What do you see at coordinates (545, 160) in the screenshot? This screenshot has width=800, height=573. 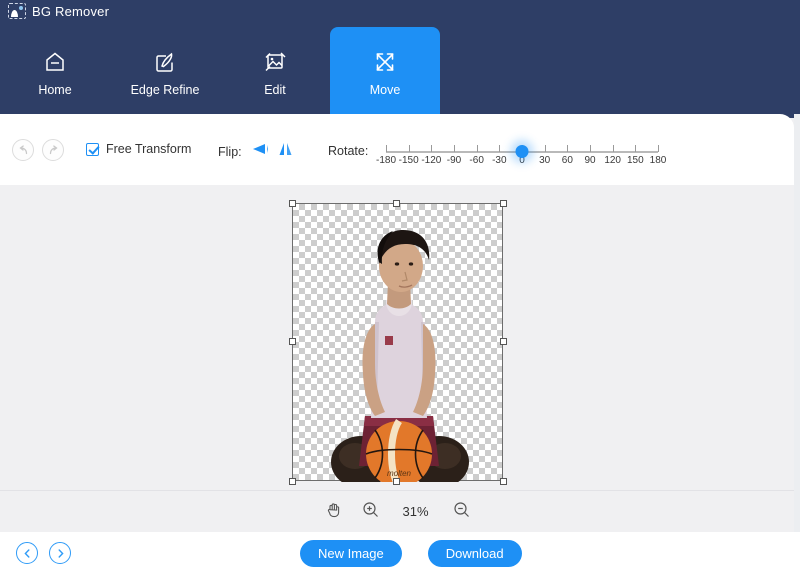 I see `slider-tick-label: 30` at bounding box center [545, 160].